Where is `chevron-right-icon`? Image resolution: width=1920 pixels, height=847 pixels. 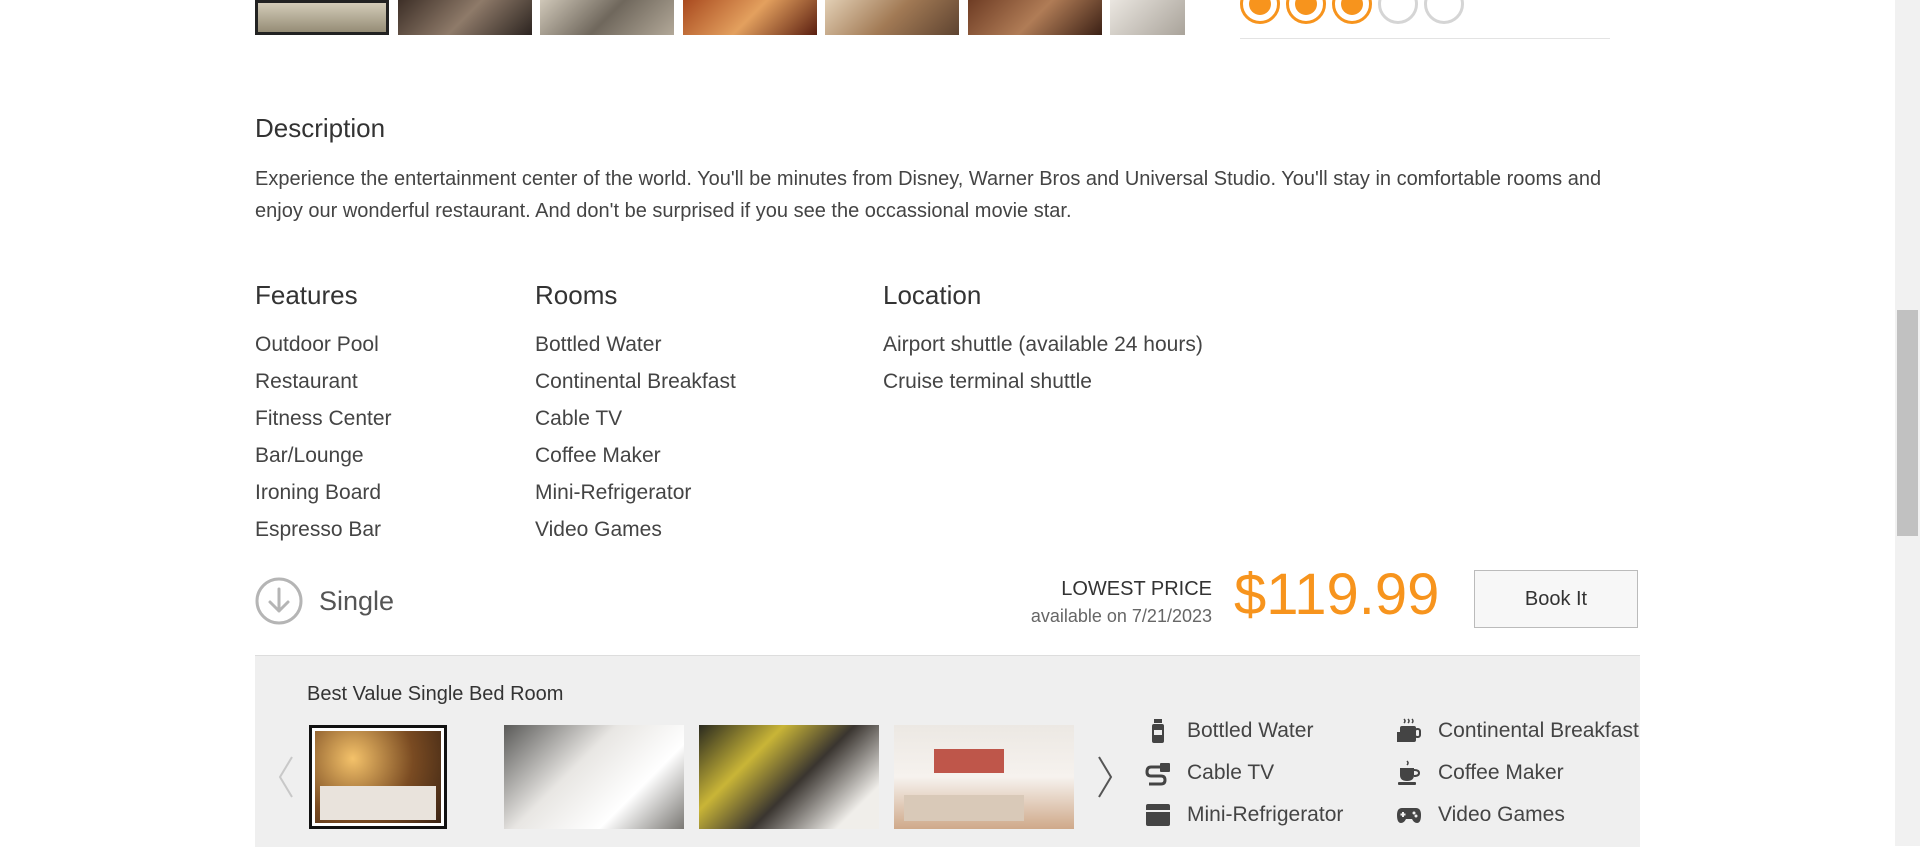 chevron-right-icon is located at coordinates (1105, 779).